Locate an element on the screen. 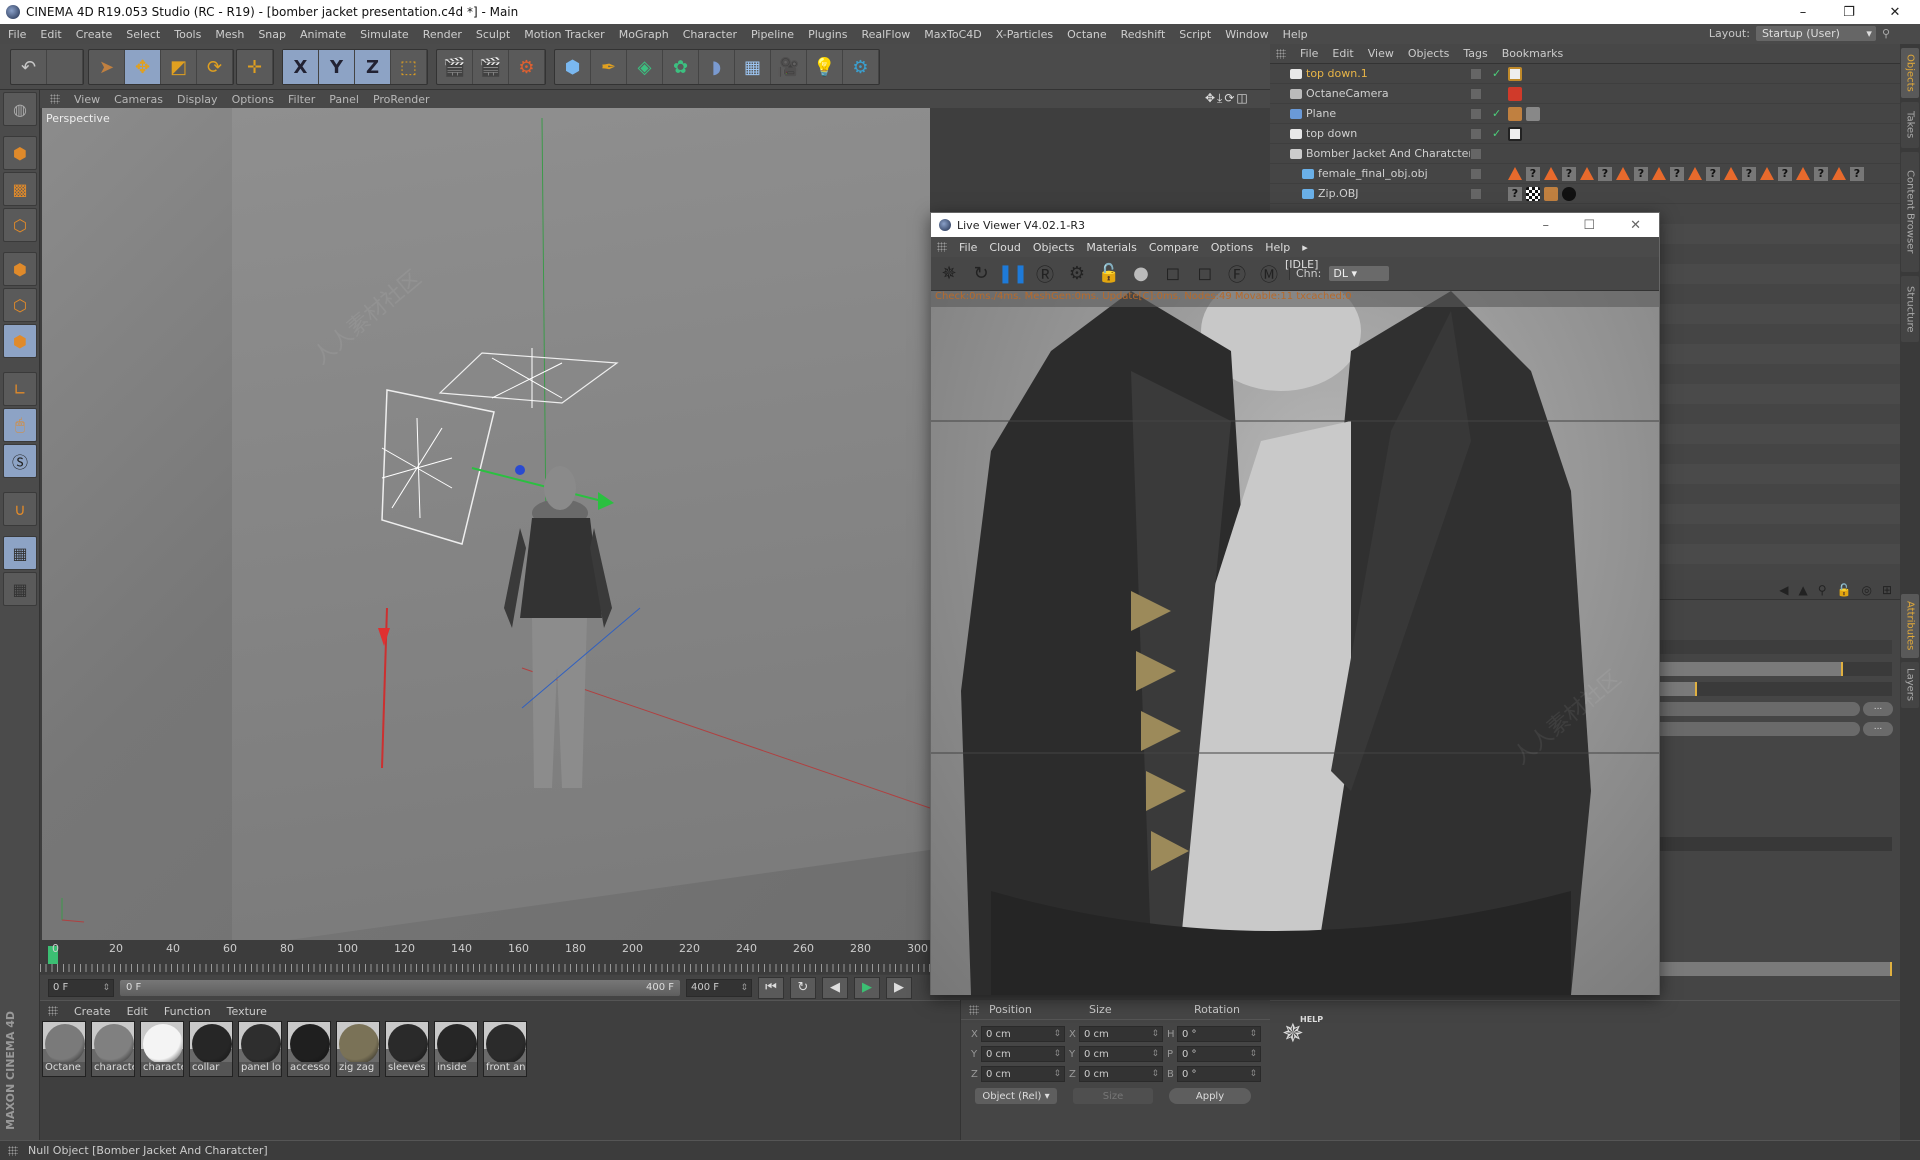 The width and height of the screenshot is (1920, 1160). y-axis-icon: Y is located at coordinates (337, 67).